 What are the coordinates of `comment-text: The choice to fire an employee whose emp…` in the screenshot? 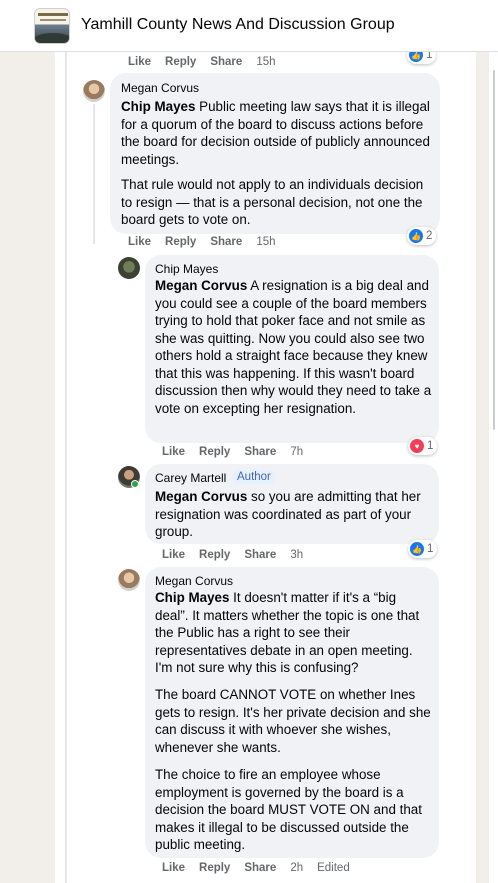 It's located at (288, 809).